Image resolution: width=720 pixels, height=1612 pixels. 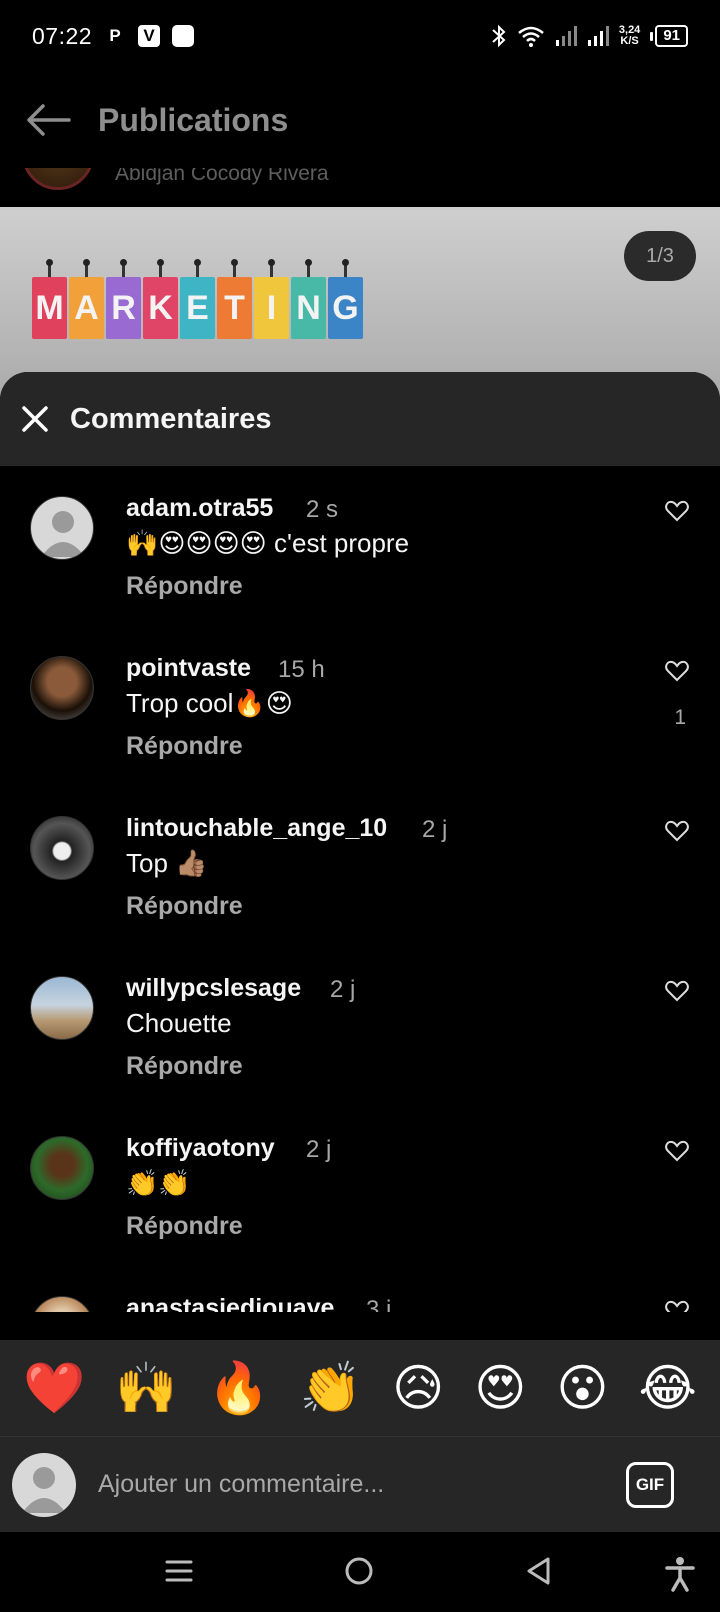 What do you see at coordinates (49, 299) in the screenshot?
I see `banner-letter: M` at bounding box center [49, 299].